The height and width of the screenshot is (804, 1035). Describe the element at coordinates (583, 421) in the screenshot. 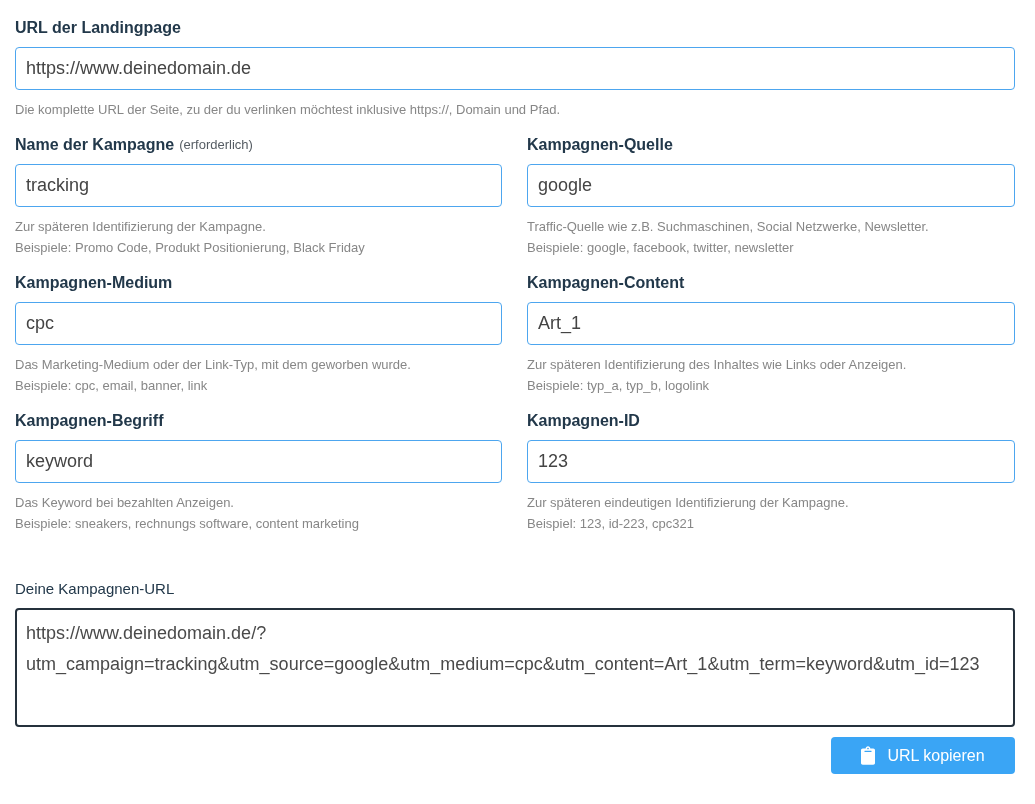

I see `field-label: Kampagnen-ID` at that location.